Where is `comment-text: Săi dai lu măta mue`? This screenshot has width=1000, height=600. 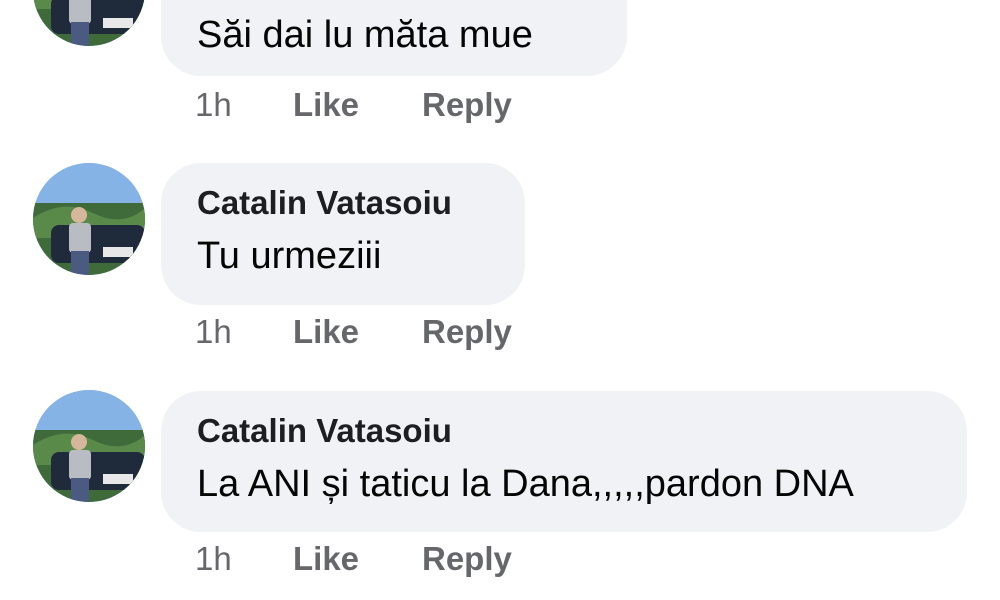
comment-text: Săi dai lu măta mue is located at coordinates (365, 35).